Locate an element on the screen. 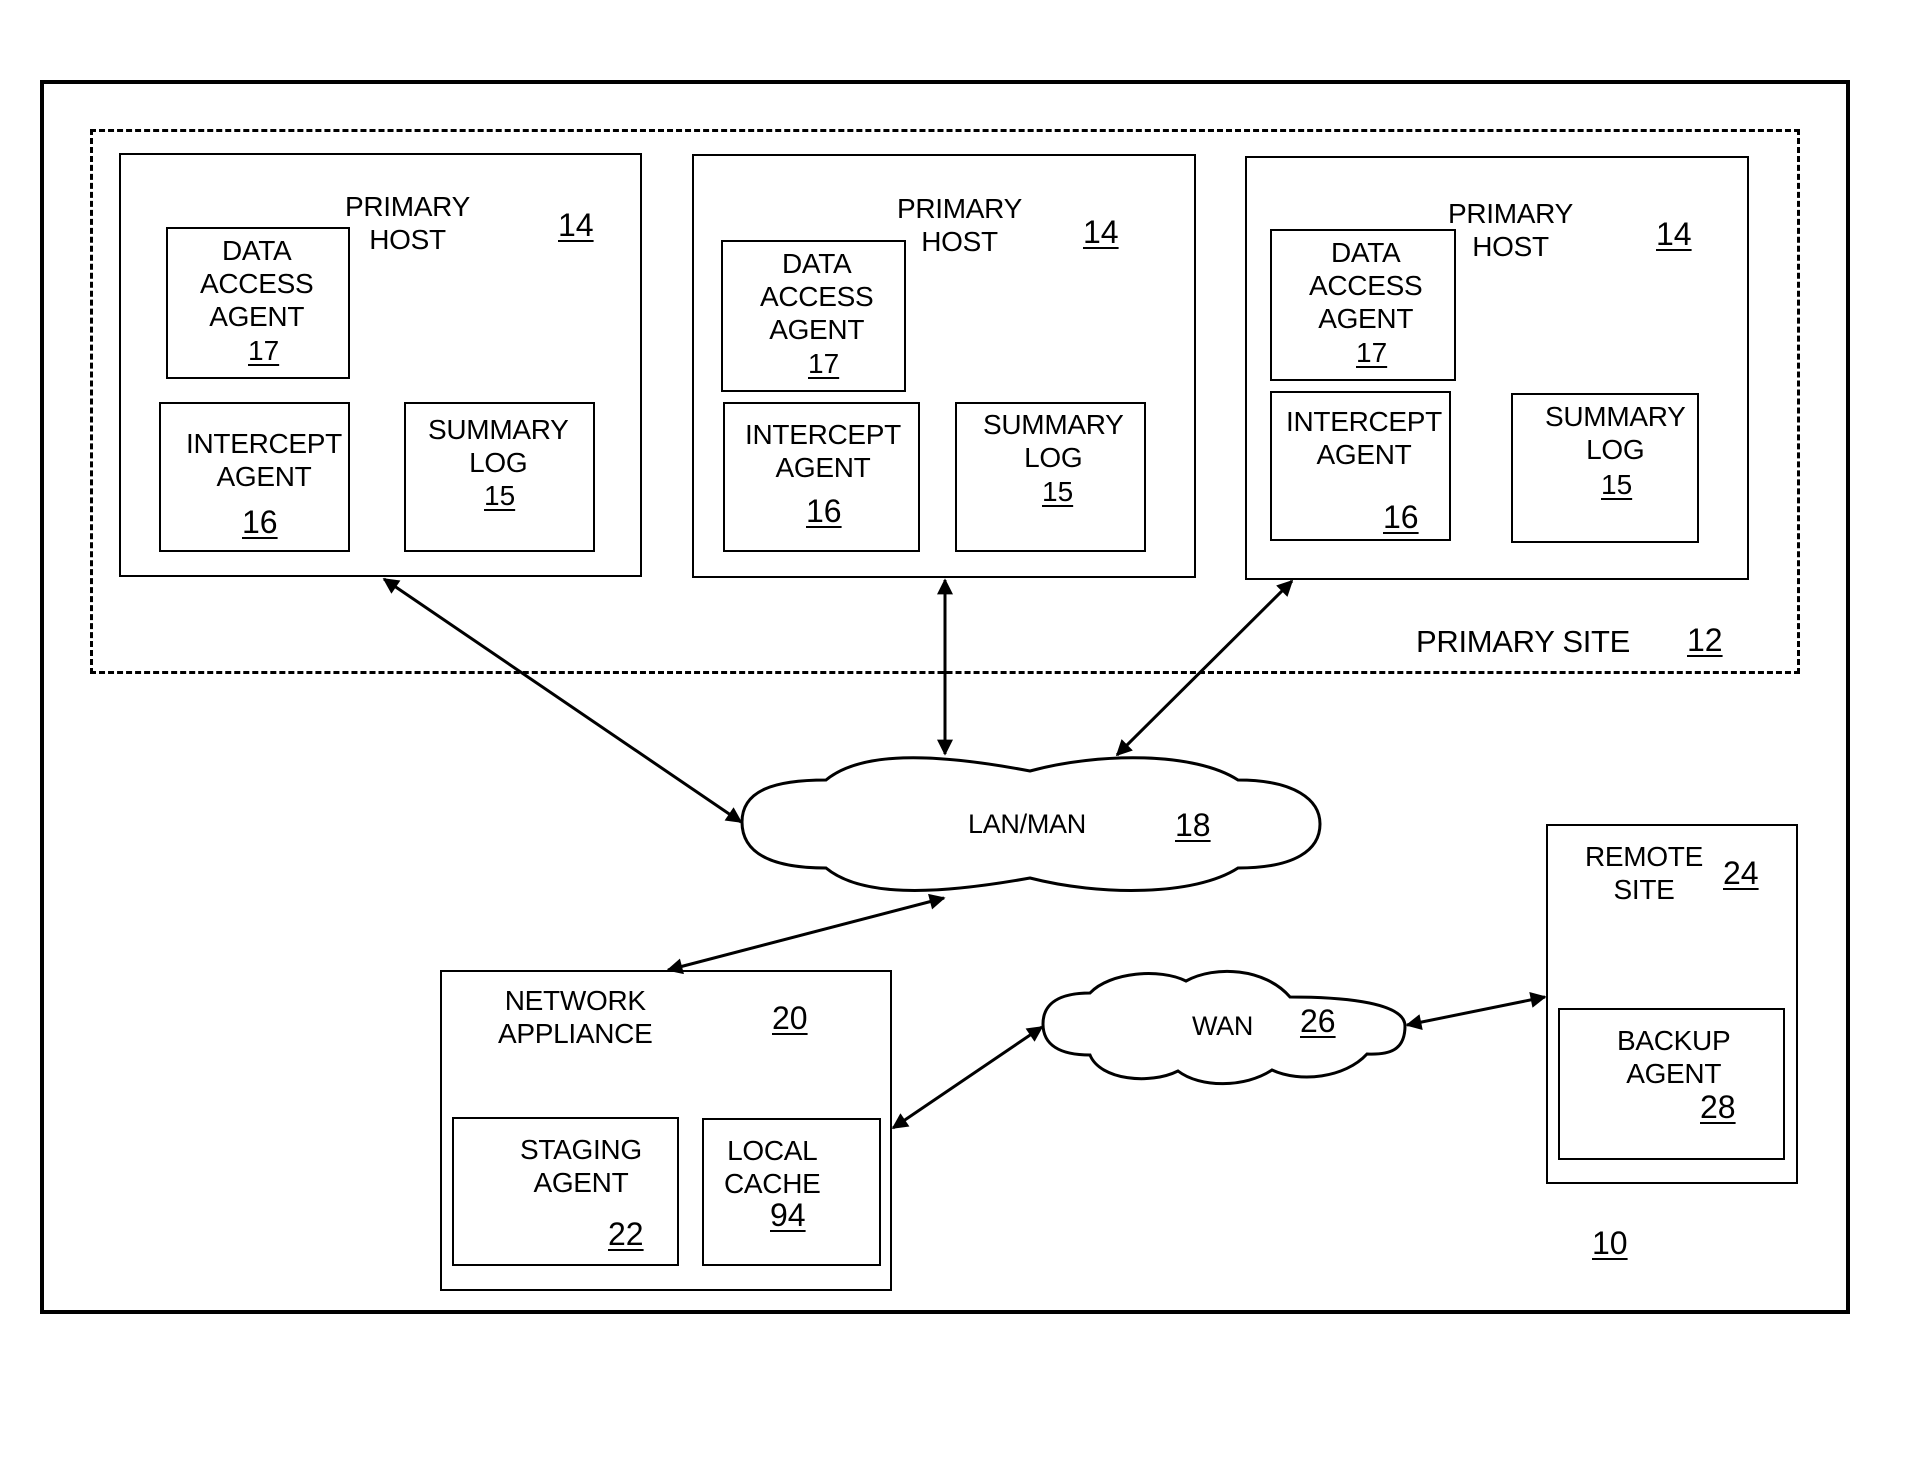 This screenshot has width=1931, height=1470. wan-label: WAN is located at coordinates (1223, 1026).